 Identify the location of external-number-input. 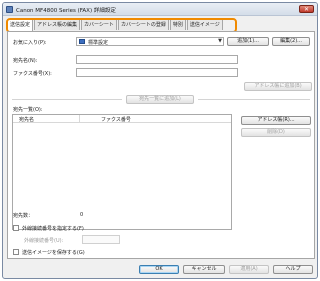
(101, 239).